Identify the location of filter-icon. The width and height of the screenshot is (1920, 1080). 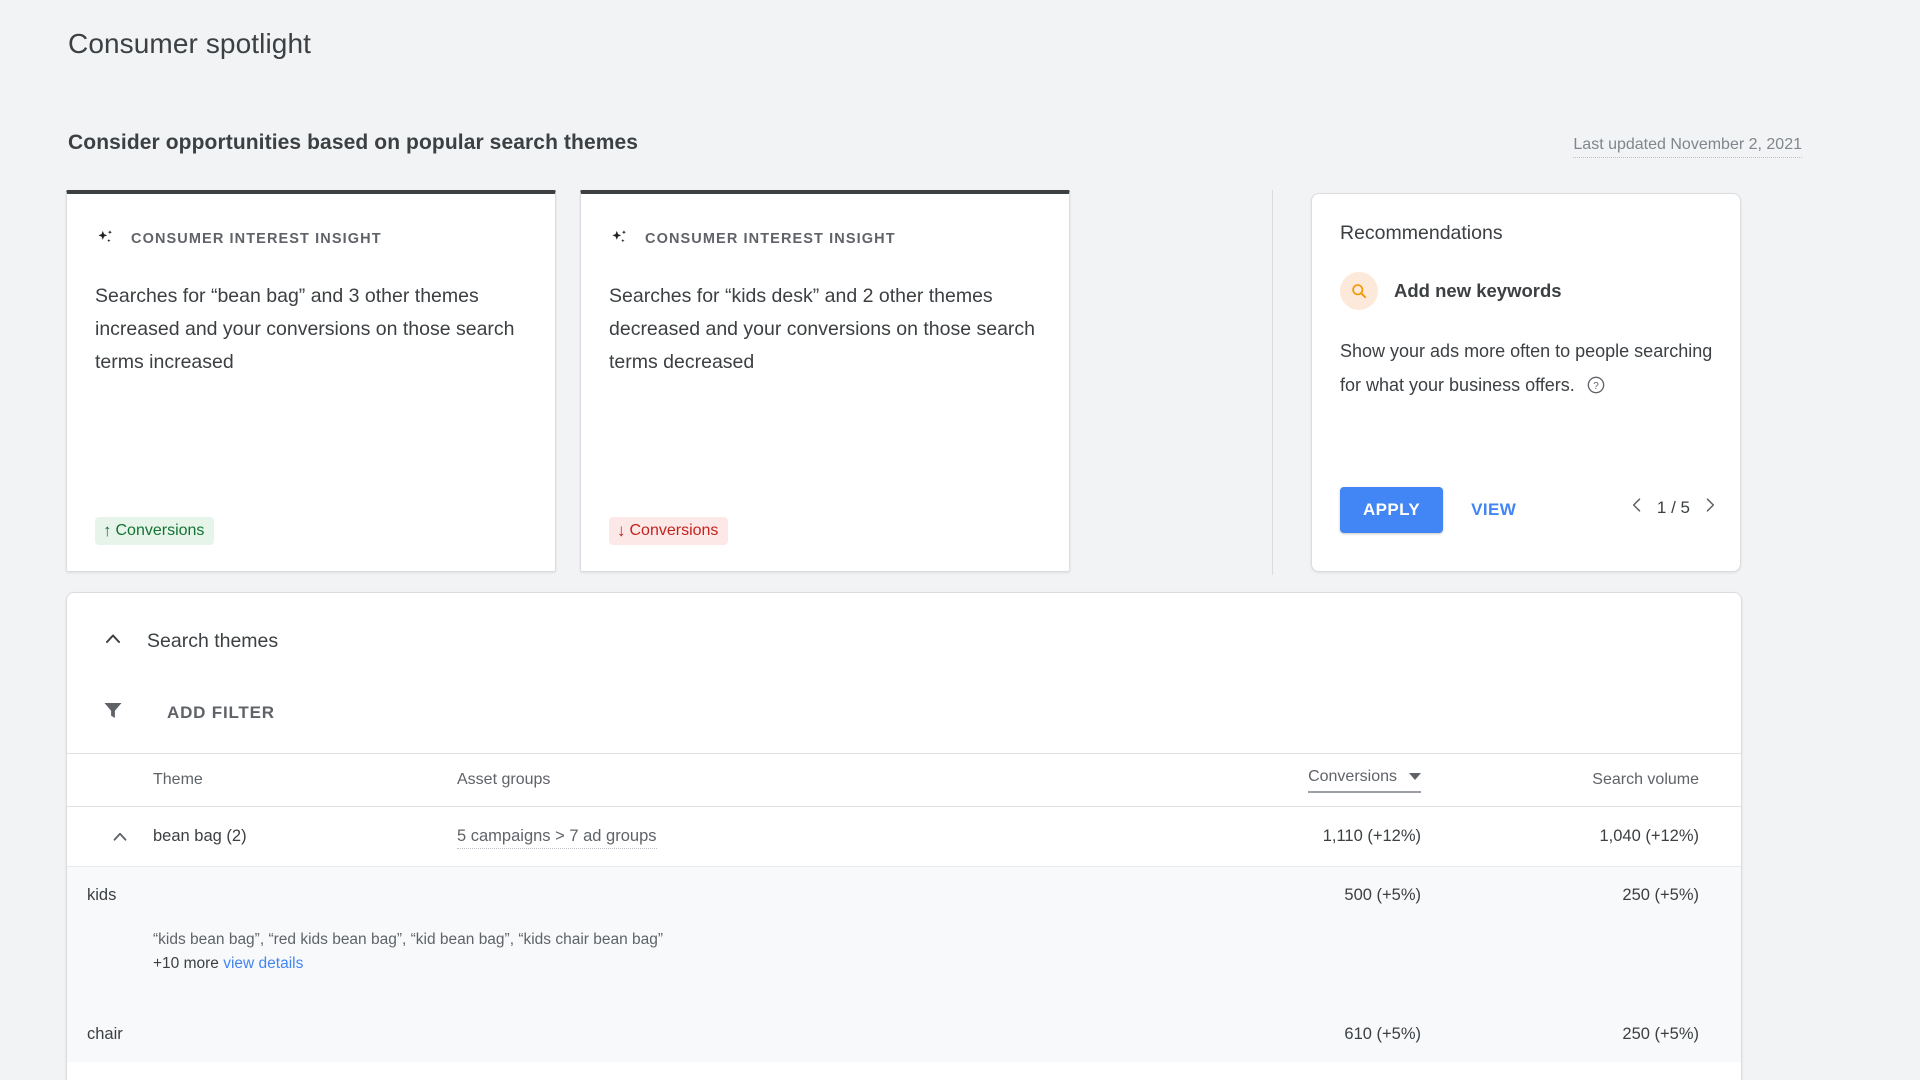
(113, 712).